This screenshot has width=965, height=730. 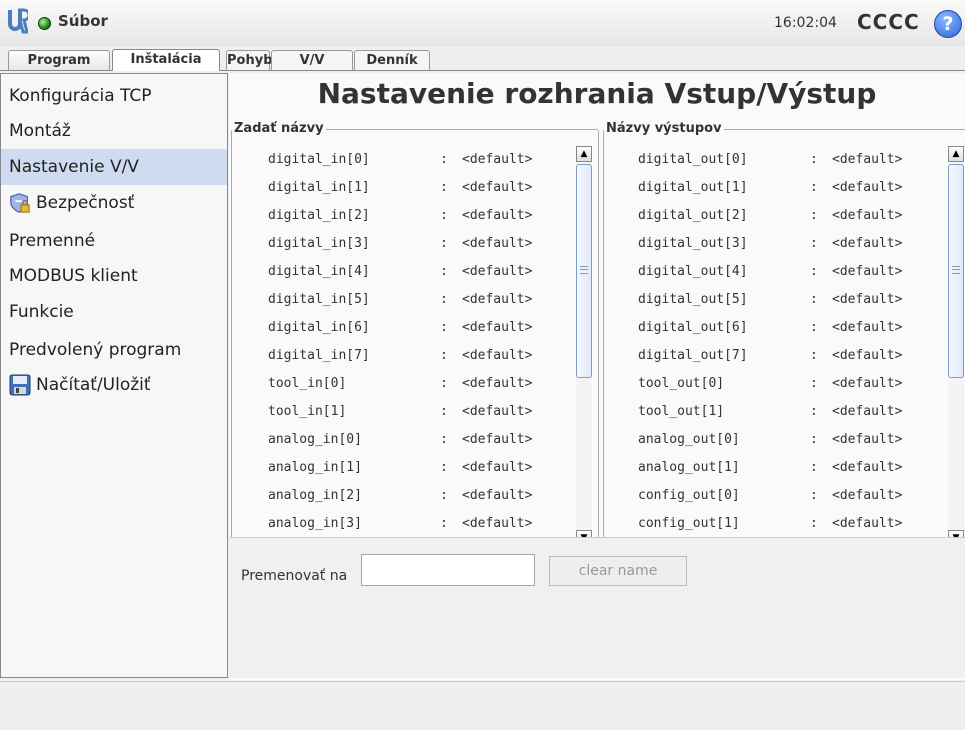 I want to click on sidebar-item-modbus: MODBUS klient, so click(x=114, y=276).